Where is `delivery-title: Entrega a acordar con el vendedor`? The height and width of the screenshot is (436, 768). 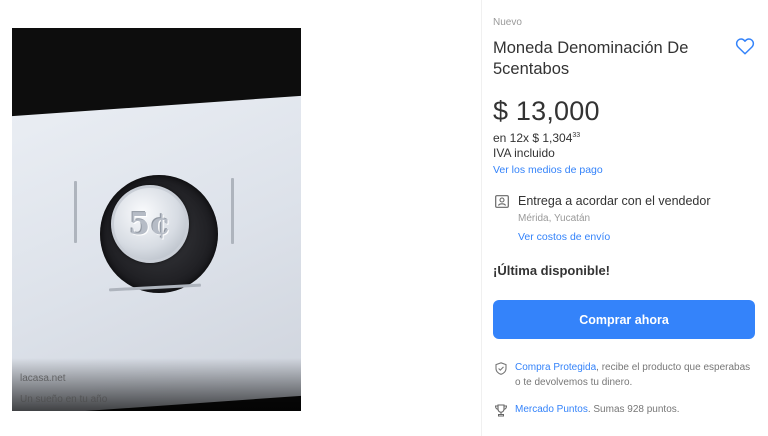
delivery-title: Entrega a acordar con el vendedor is located at coordinates (614, 201).